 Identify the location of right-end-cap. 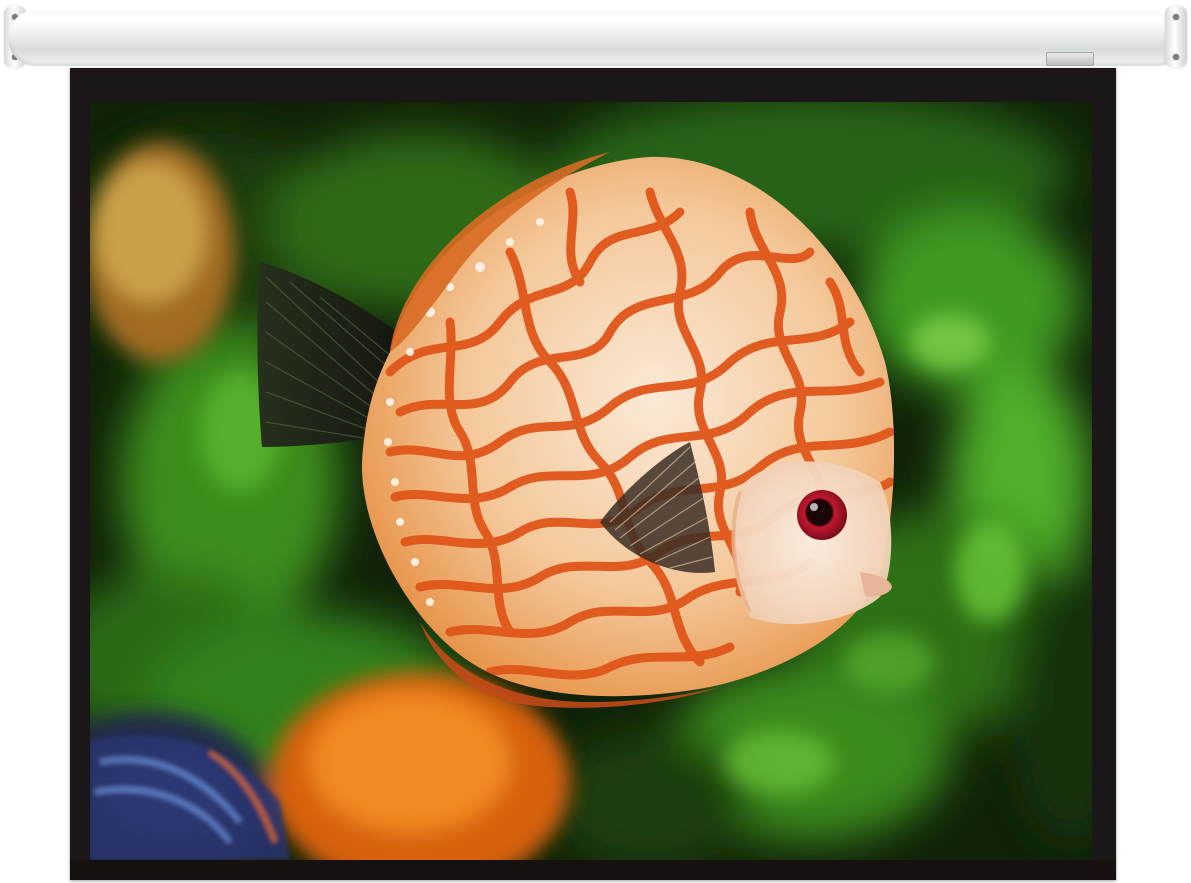
(1176, 37).